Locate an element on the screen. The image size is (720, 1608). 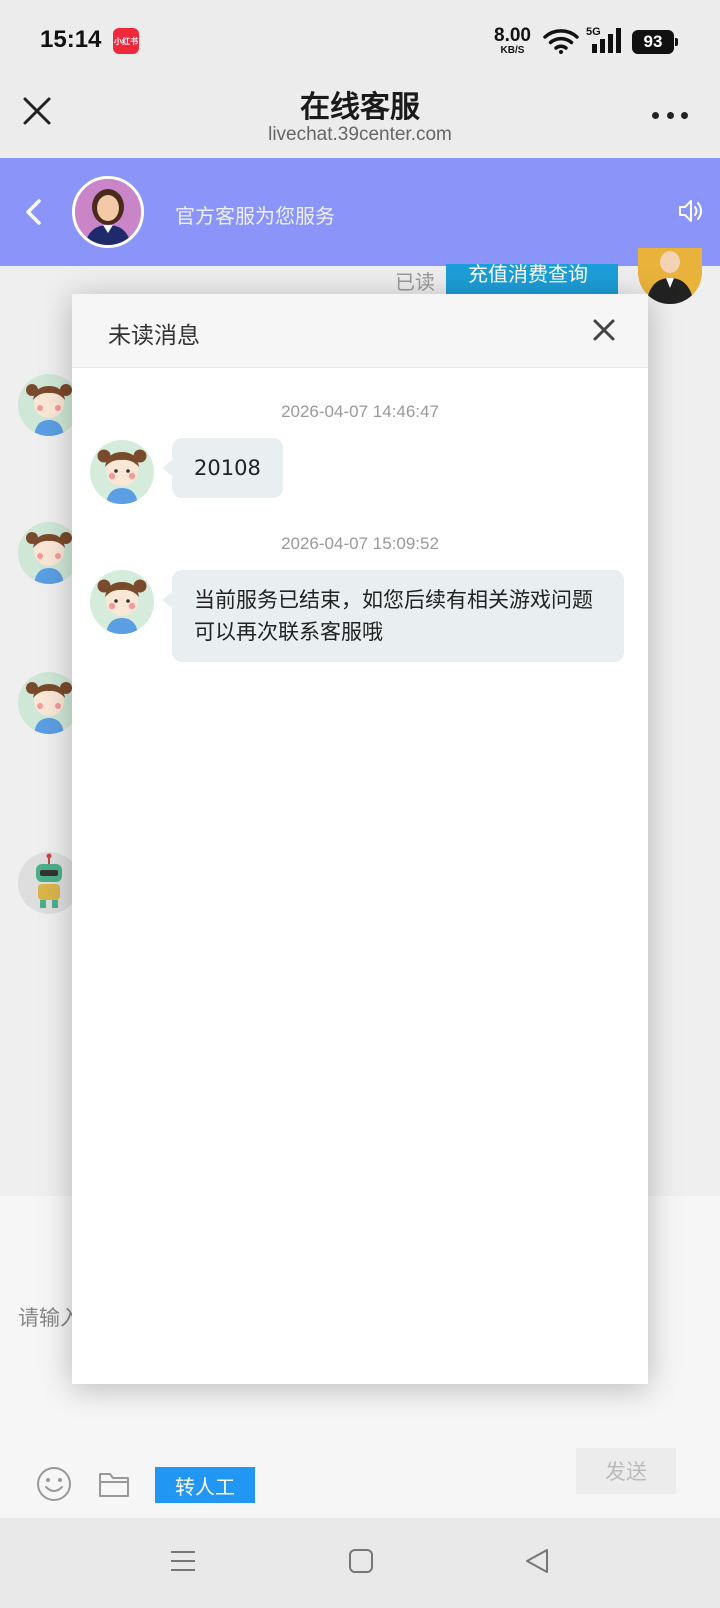
user-message-bubble: 充值消费查询 is located at coordinates (532, 279).